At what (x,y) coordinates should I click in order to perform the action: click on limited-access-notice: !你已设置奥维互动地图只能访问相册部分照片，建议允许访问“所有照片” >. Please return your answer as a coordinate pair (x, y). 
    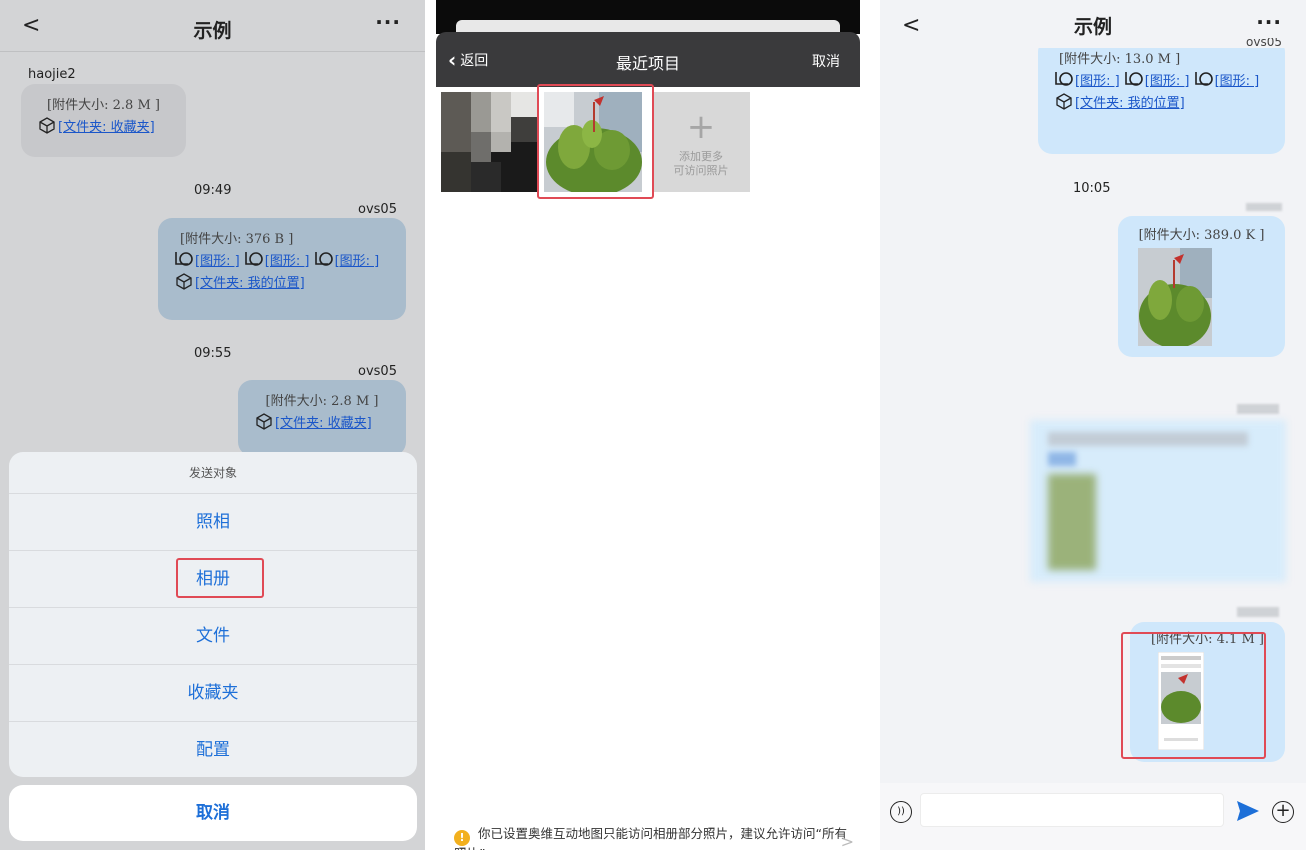
    Looking at the image, I should click on (654, 838).